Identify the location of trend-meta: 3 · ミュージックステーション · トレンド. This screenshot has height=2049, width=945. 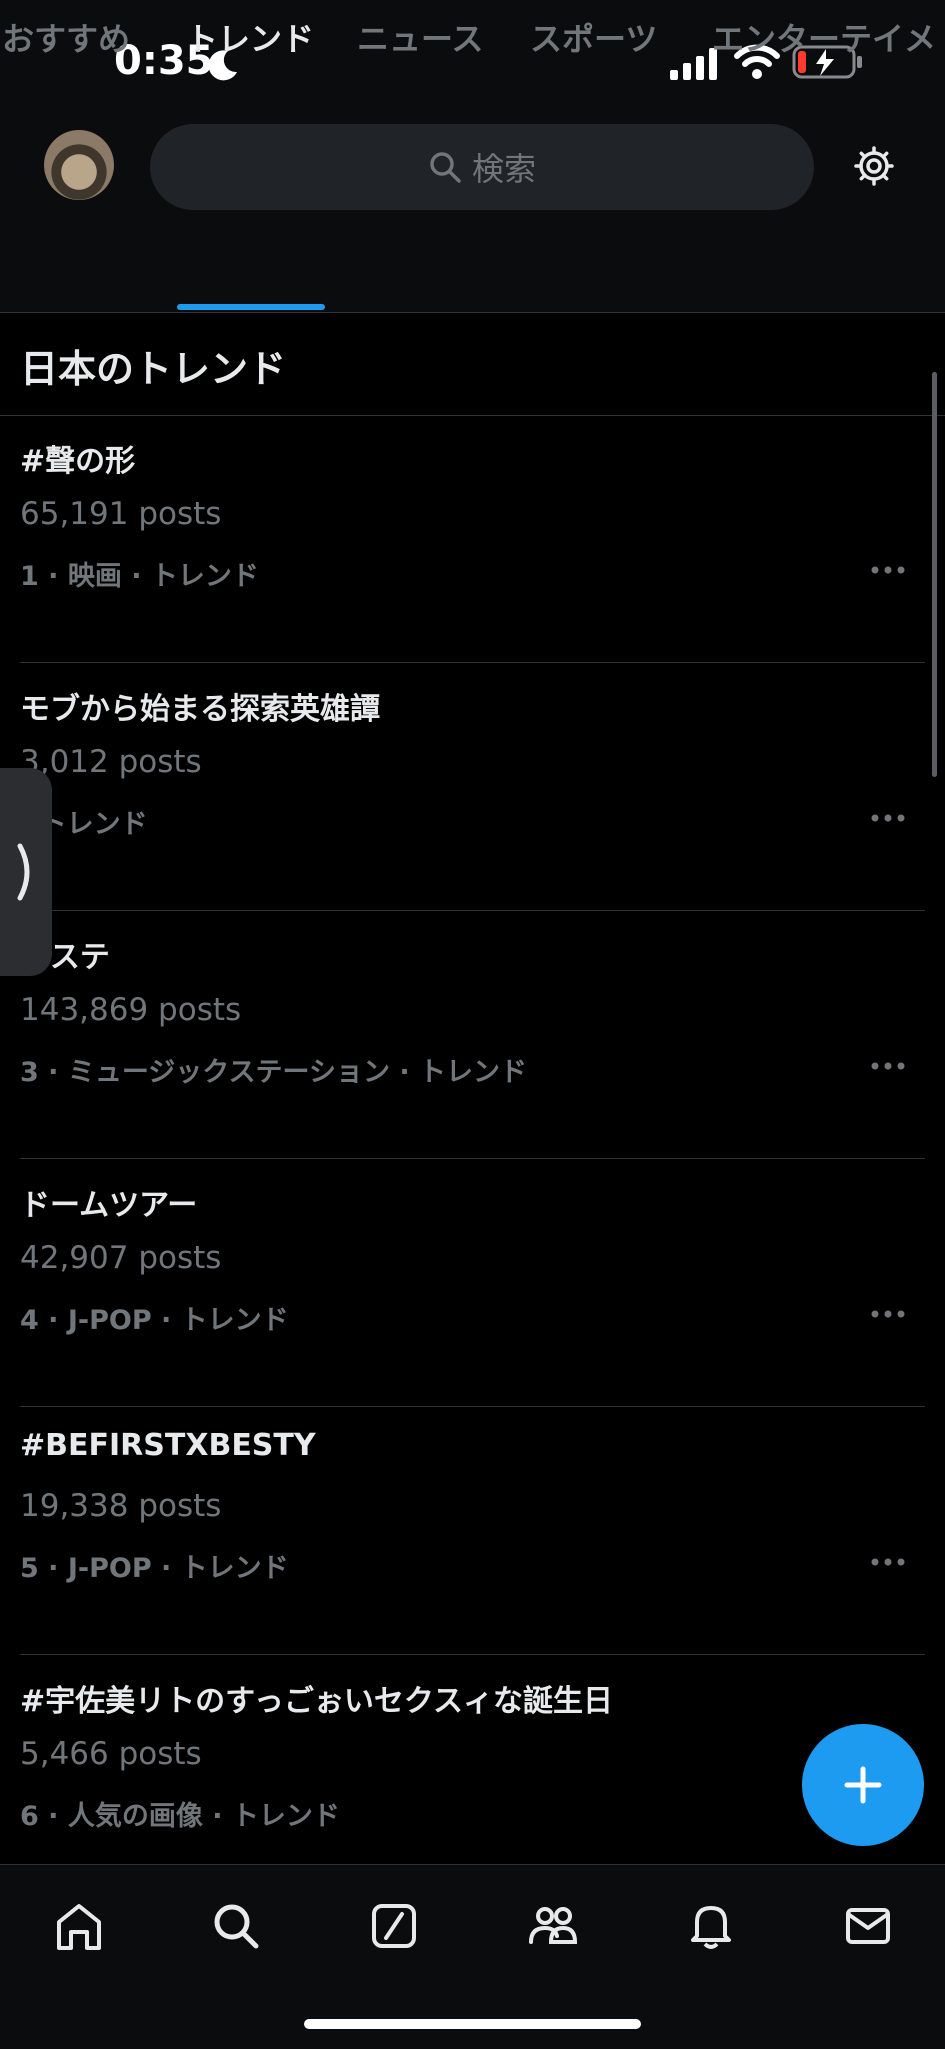
(274, 1072).